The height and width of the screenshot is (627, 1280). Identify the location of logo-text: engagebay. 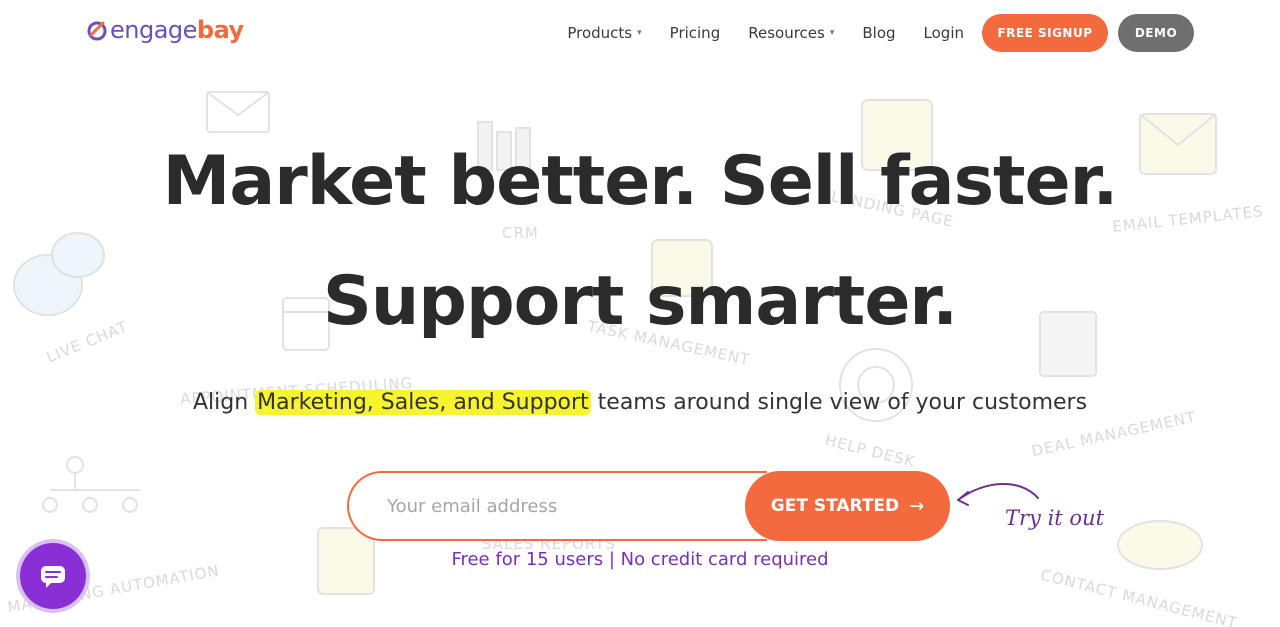
(177, 30).